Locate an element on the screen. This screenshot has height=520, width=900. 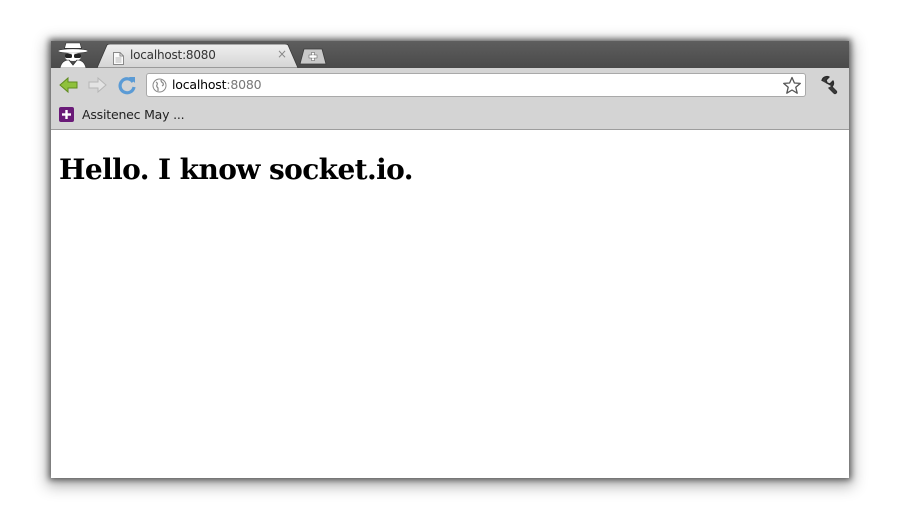
address-bar: localhost:8080 is located at coordinates (476, 85).